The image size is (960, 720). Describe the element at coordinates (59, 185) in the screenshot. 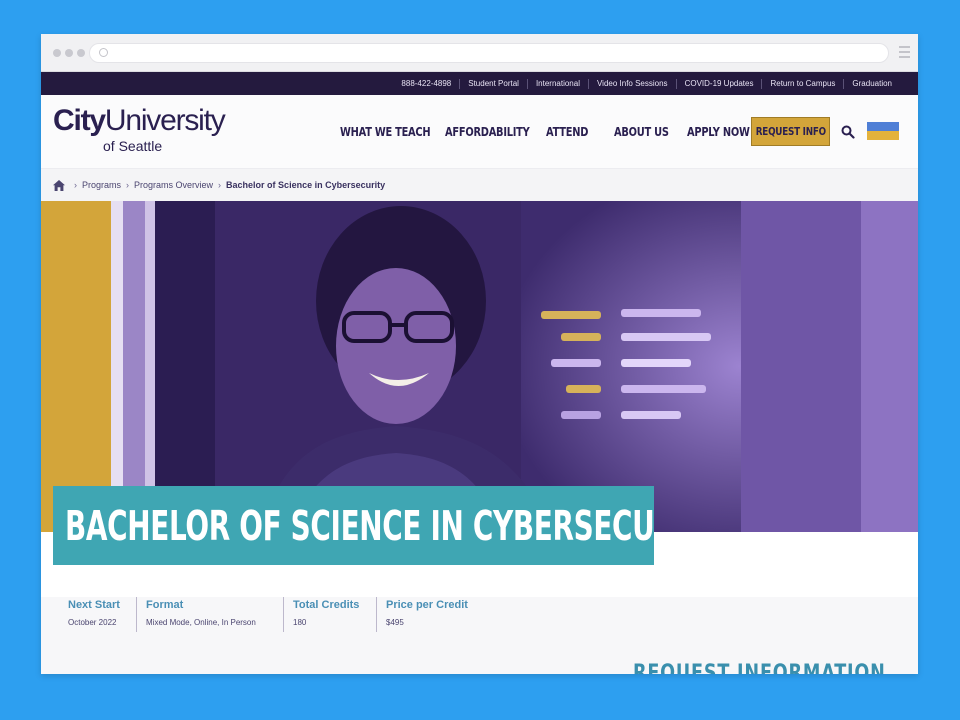

I see `home-icon` at that location.